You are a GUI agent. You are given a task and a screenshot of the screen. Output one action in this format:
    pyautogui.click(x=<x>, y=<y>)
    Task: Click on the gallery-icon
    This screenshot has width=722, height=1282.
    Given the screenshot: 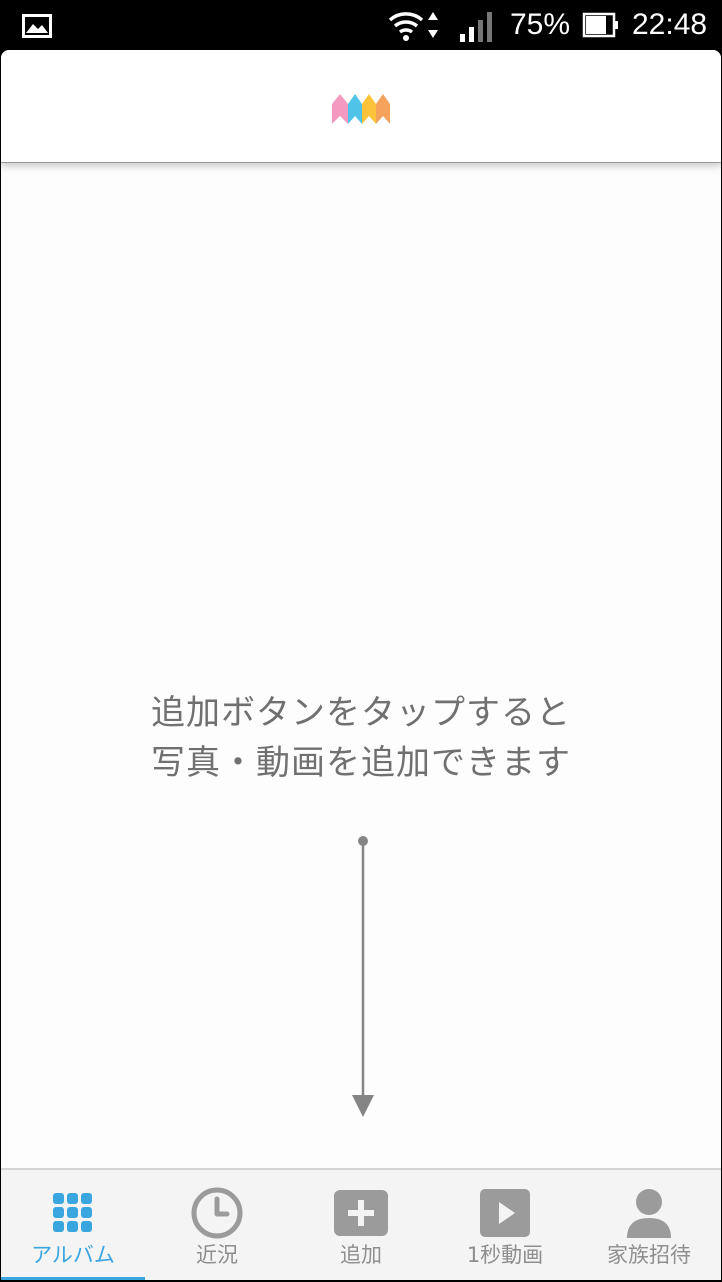 What is the action you would take?
    pyautogui.click(x=37, y=26)
    